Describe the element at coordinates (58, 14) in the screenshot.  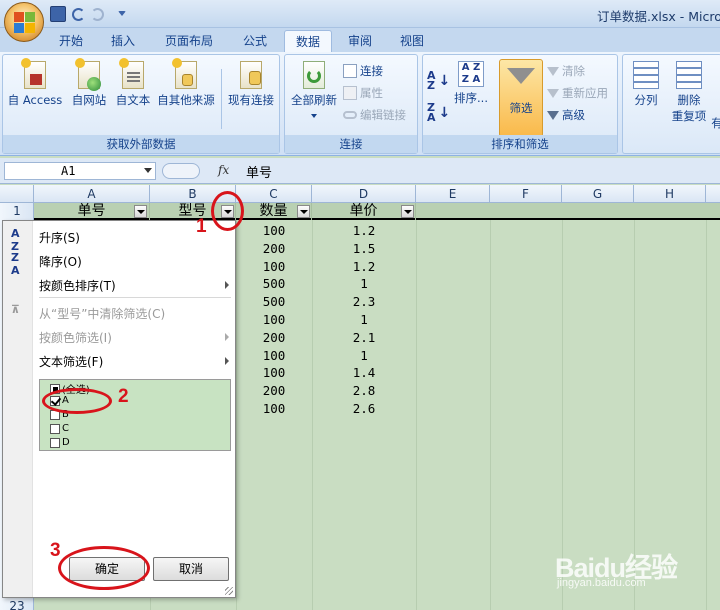
I see `save-icon` at that location.